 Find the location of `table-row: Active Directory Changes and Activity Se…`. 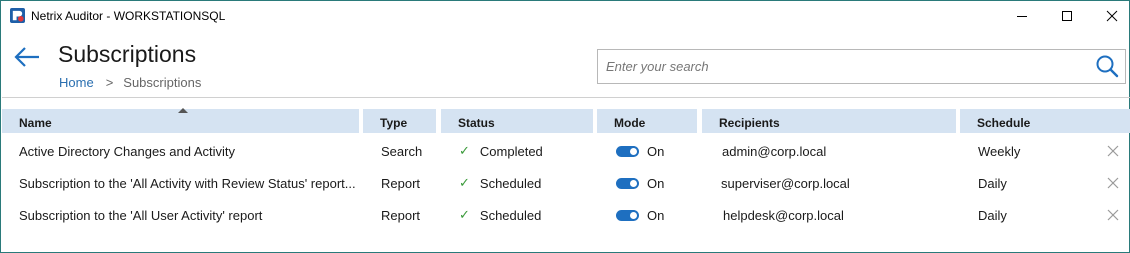

table-row: Active Directory Changes and Activity Se… is located at coordinates (566, 151).